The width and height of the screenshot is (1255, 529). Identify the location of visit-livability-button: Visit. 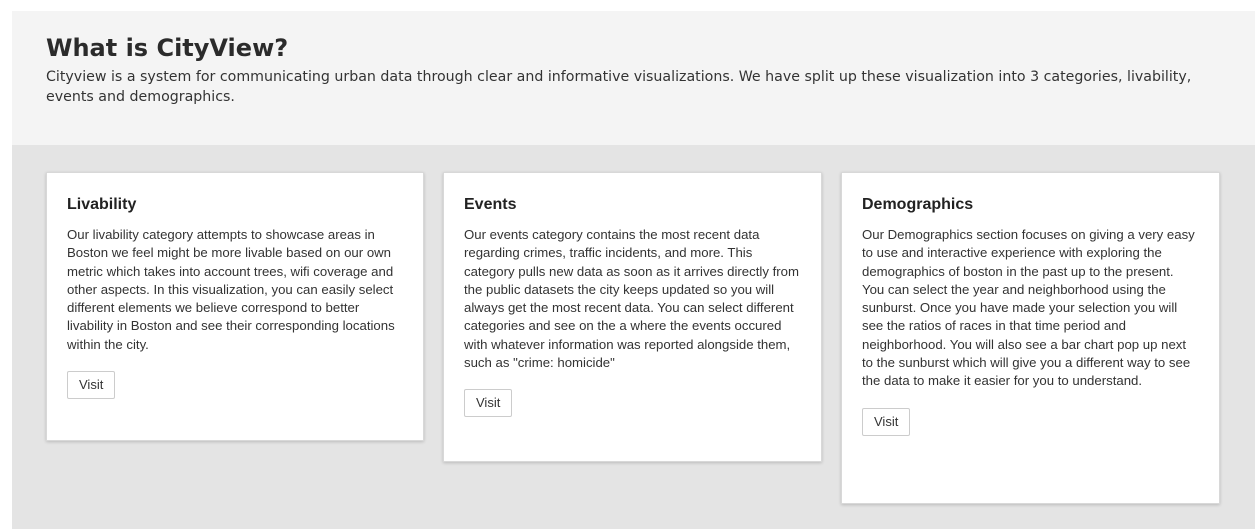
(91, 385).